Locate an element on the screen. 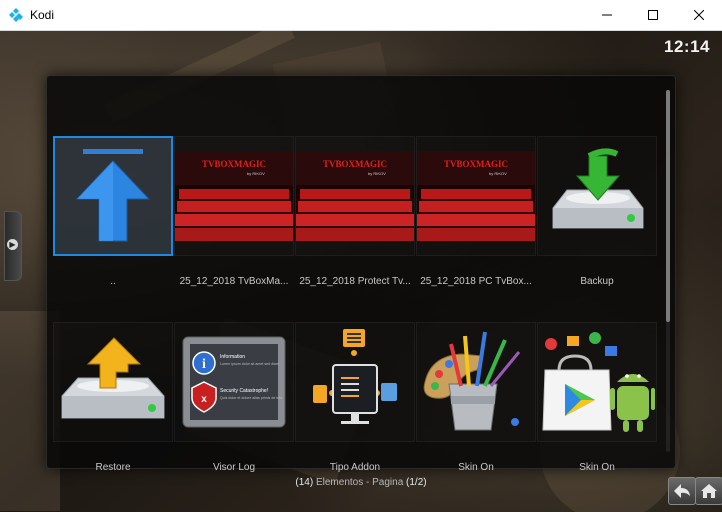 The height and width of the screenshot is (512, 722). maximize-button is located at coordinates (653, 15).